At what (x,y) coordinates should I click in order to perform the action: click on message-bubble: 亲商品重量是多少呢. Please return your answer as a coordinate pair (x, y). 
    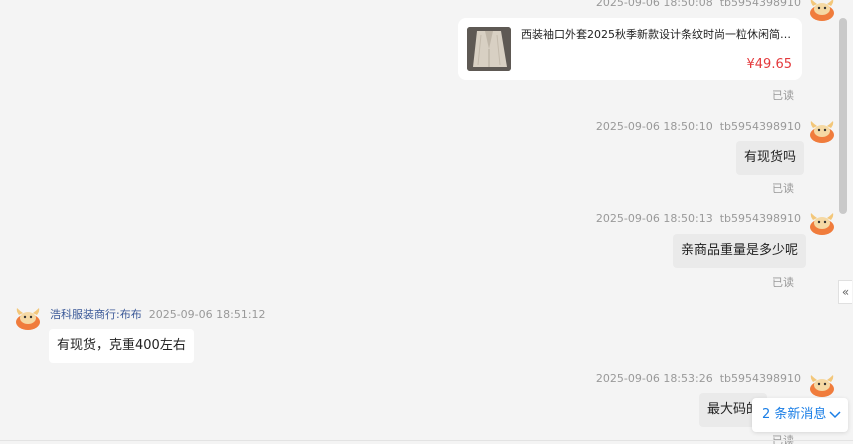
    Looking at the image, I should click on (740, 251).